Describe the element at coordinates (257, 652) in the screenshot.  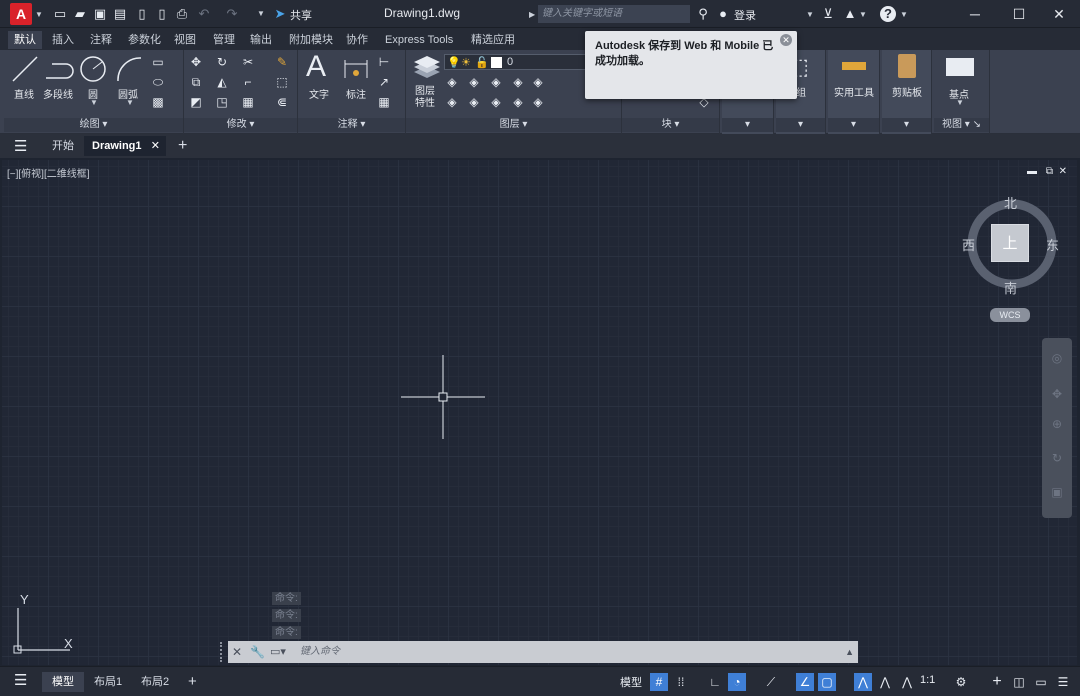
I see `command-customize-icon: 🔧` at that location.